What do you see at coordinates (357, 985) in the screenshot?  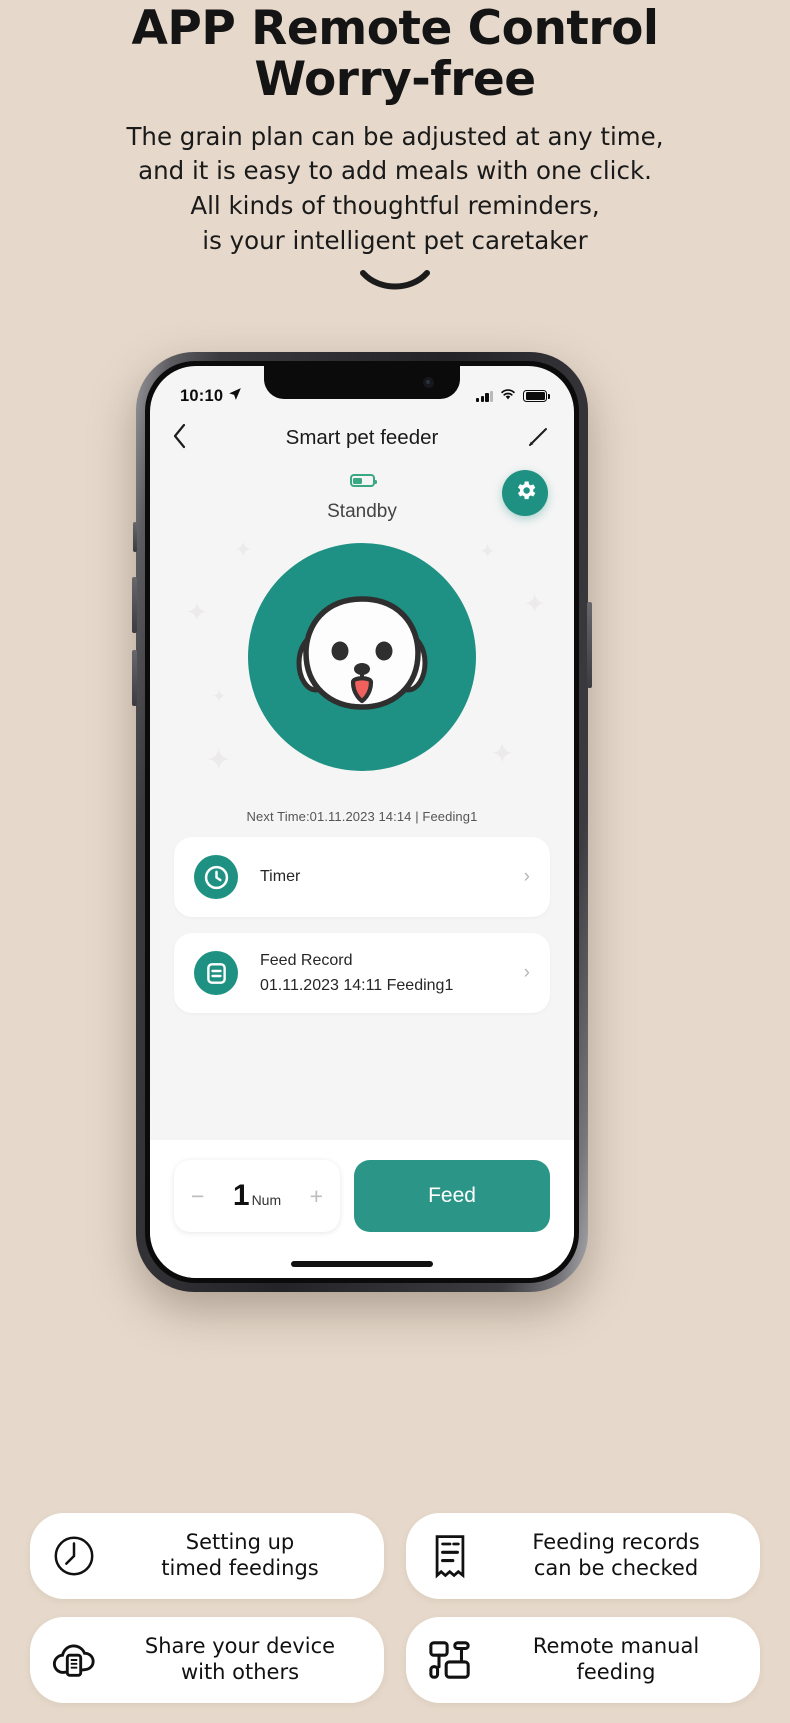 I see `feed-record-card-subtitle: 01.11.2023 14:11 Feeding1` at bounding box center [357, 985].